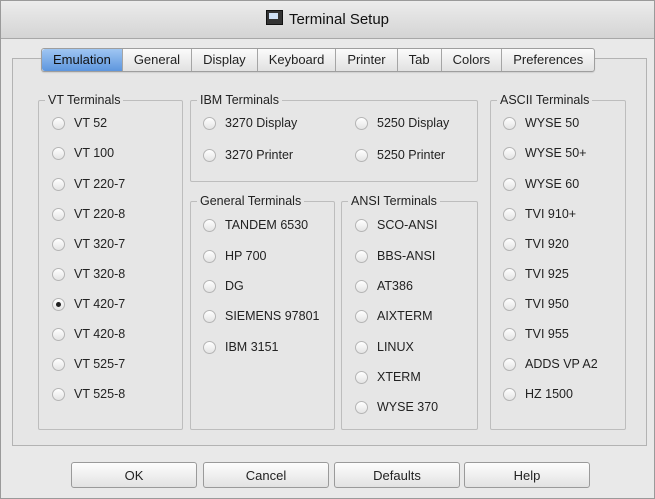 The image size is (655, 499). Describe the element at coordinates (397, 475) in the screenshot. I see `defaults-button: Defaults` at that location.